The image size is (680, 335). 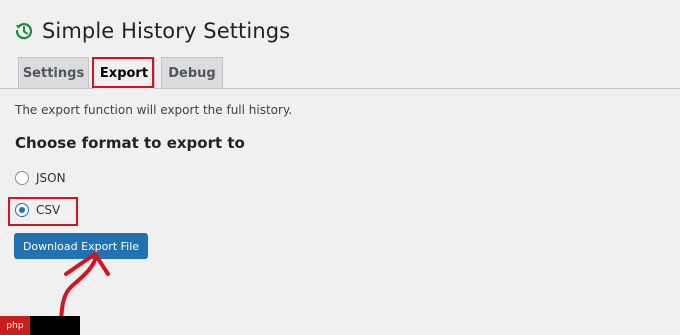 What do you see at coordinates (55, 325) in the screenshot?
I see `watermark-block` at bounding box center [55, 325].